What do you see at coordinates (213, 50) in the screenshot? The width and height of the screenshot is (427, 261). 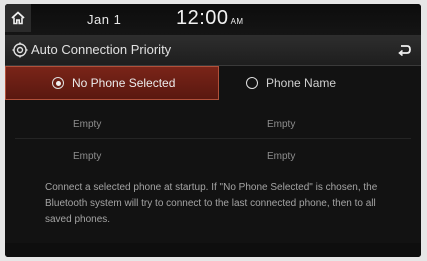 I see `title-bar: Auto Connection Priority` at bounding box center [213, 50].